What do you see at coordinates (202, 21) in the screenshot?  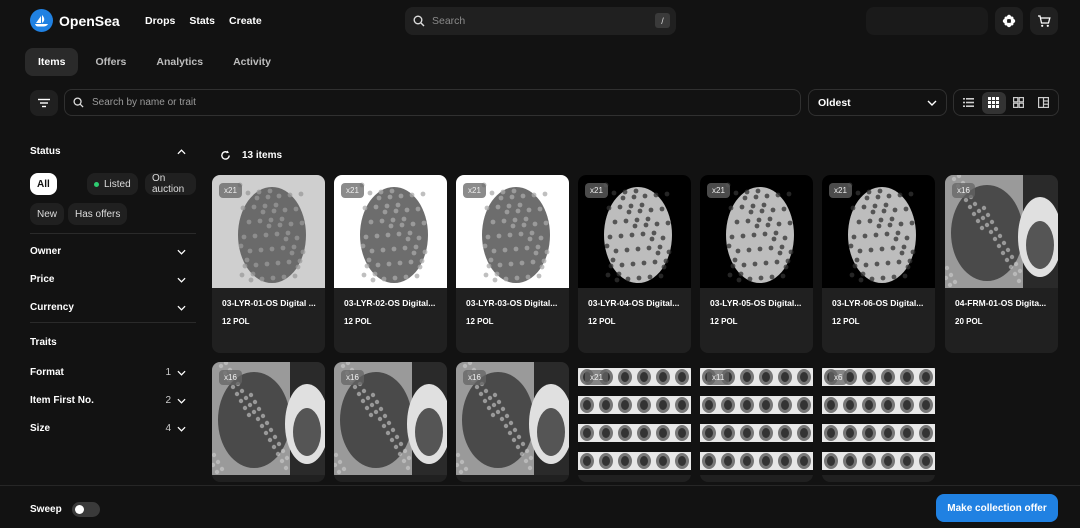 I see `nav-stats: Stats` at bounding box center [202, 21].